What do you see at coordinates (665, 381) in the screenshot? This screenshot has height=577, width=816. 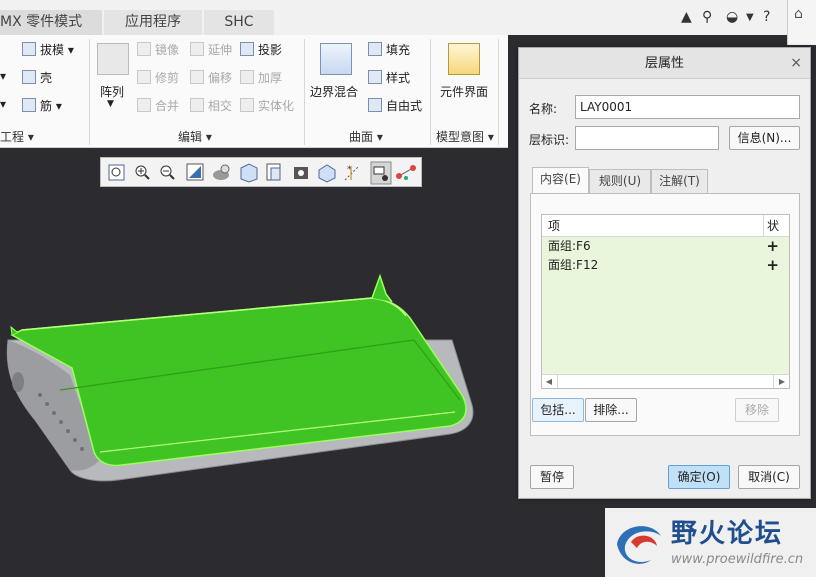 I see `horizontal-scrollbar: ◀ ▶` at bounding box center [665, 381].